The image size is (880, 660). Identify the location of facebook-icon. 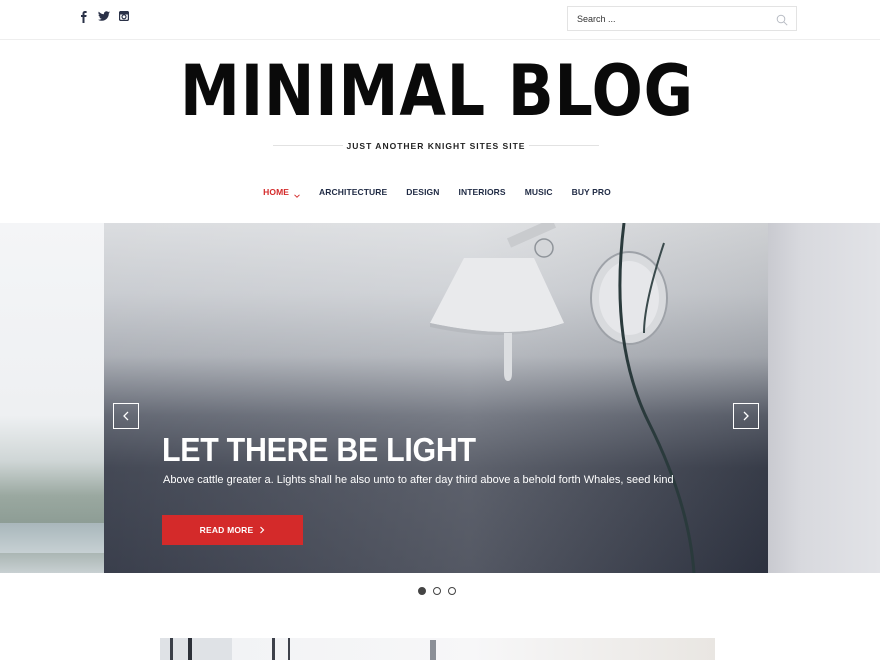
(84, 17).